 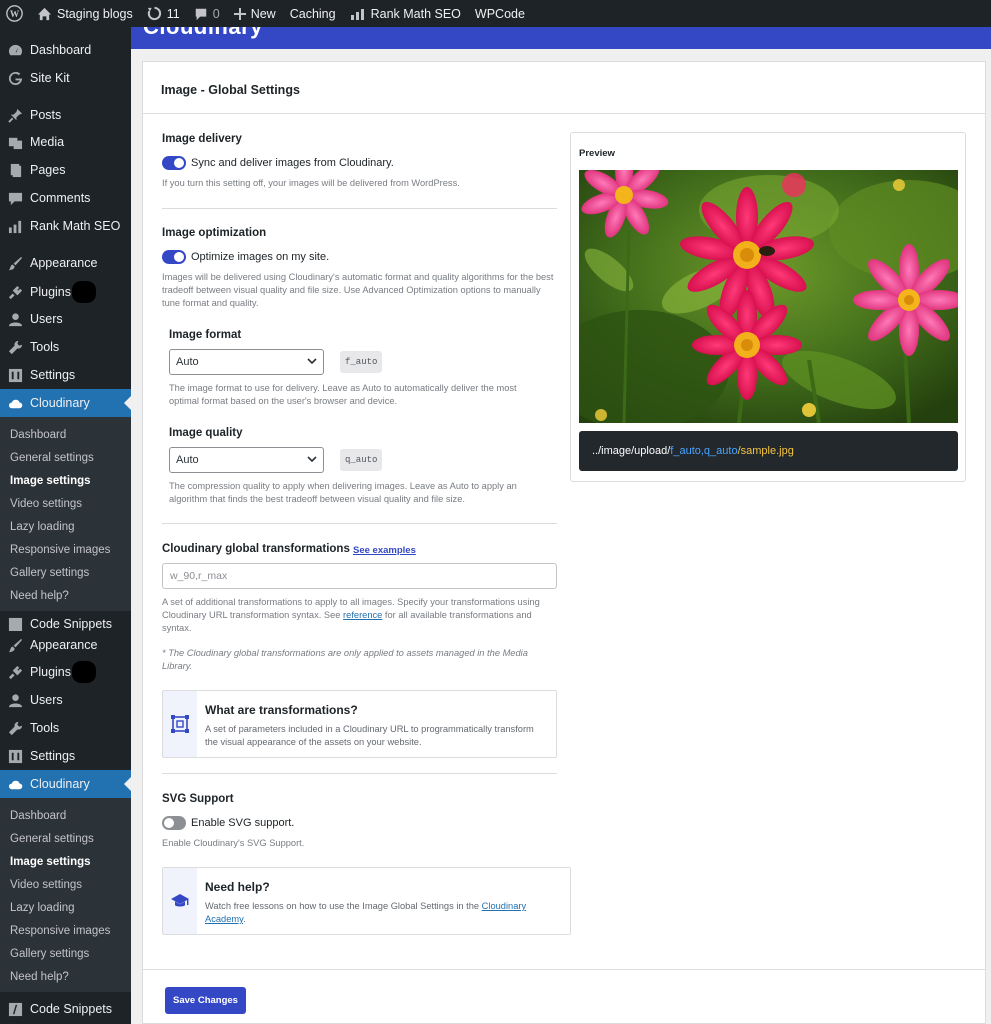 What do you see at coordinates (39, 977) in the screenshot?
I see `submenu-need-help-2: Need help?` at bounding box center [39, 977].